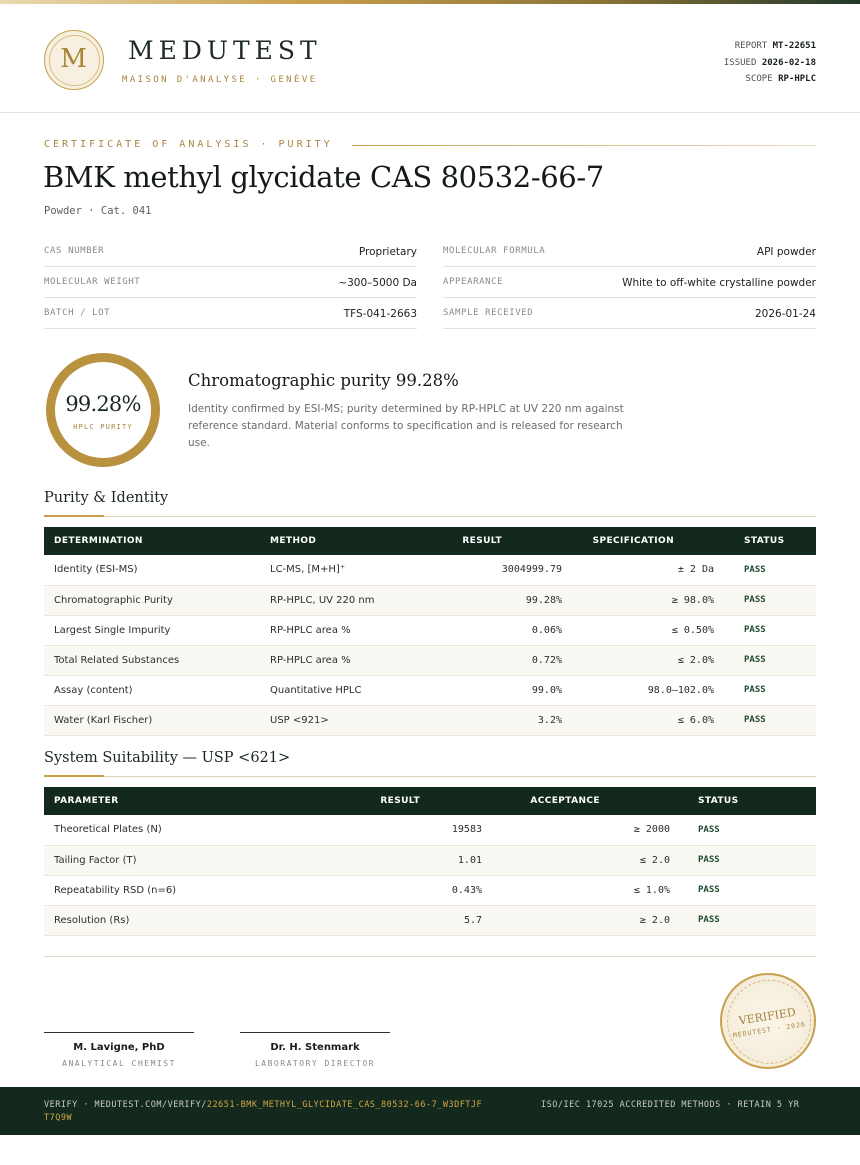 The width and height of the screenshot is (860, 1165). What do you see at coordinates (344, 570) in the screenshot?
I see `method-cell: LC-MS, [M+H]⁺` at bounding box center [344, 570].